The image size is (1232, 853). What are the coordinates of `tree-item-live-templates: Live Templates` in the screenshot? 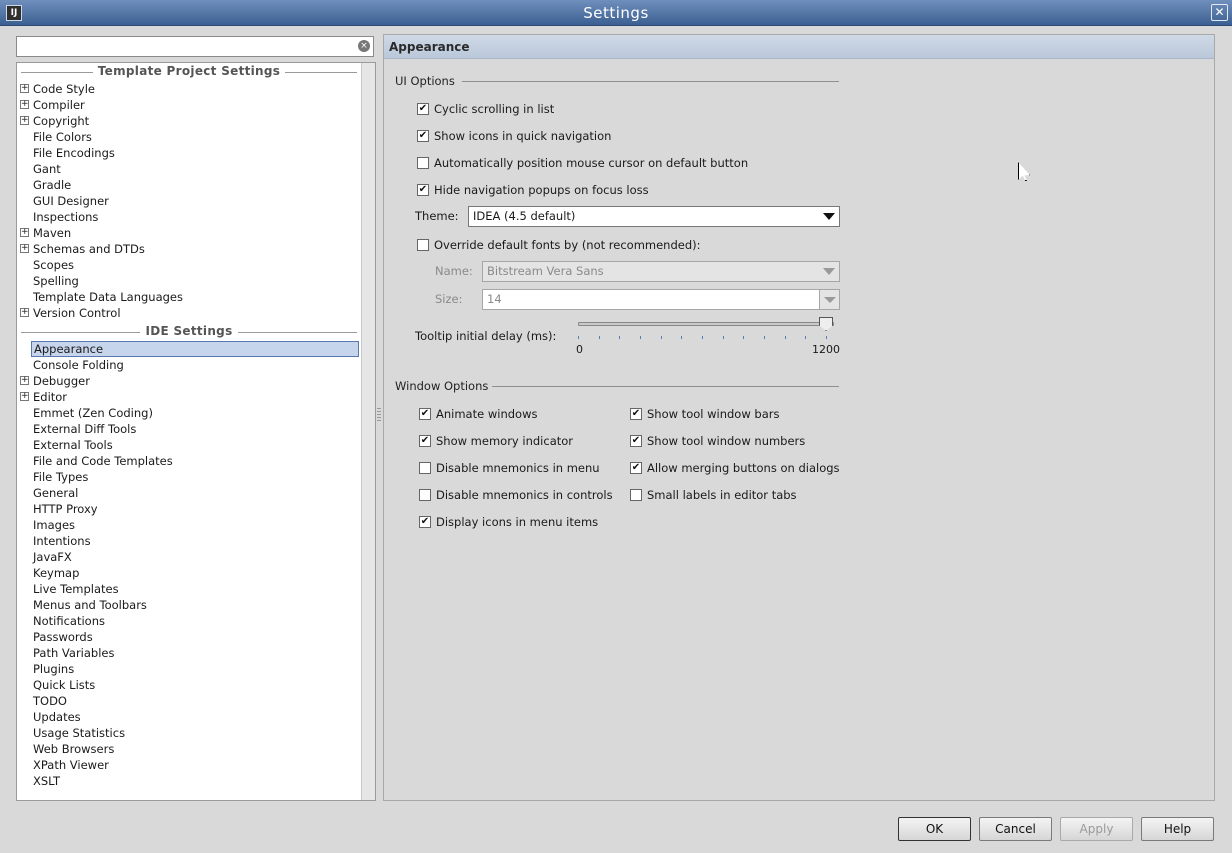 It's located at (77, 589).